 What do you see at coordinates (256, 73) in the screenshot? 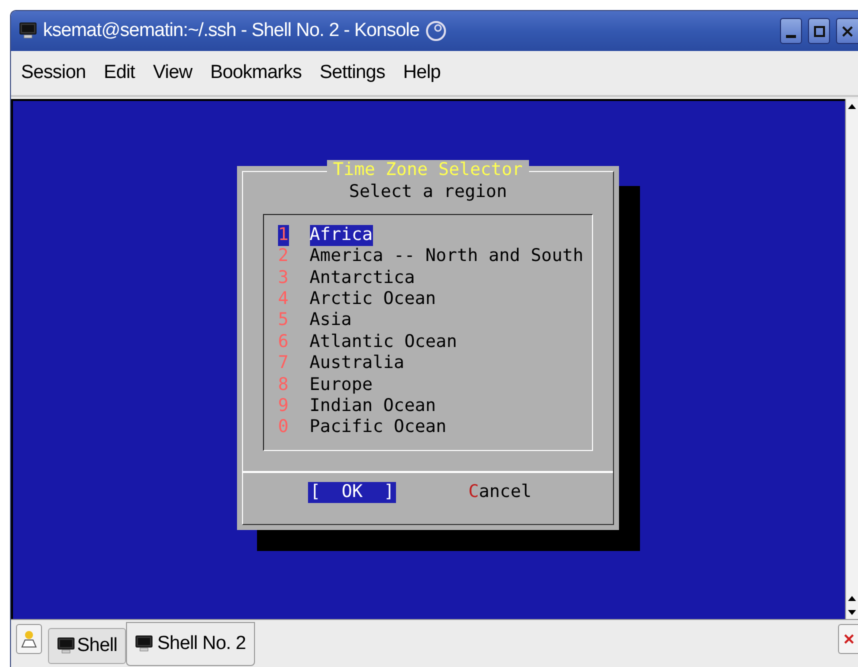
I see `menu-item: Bookmarks` at bounding box center [256, 73].